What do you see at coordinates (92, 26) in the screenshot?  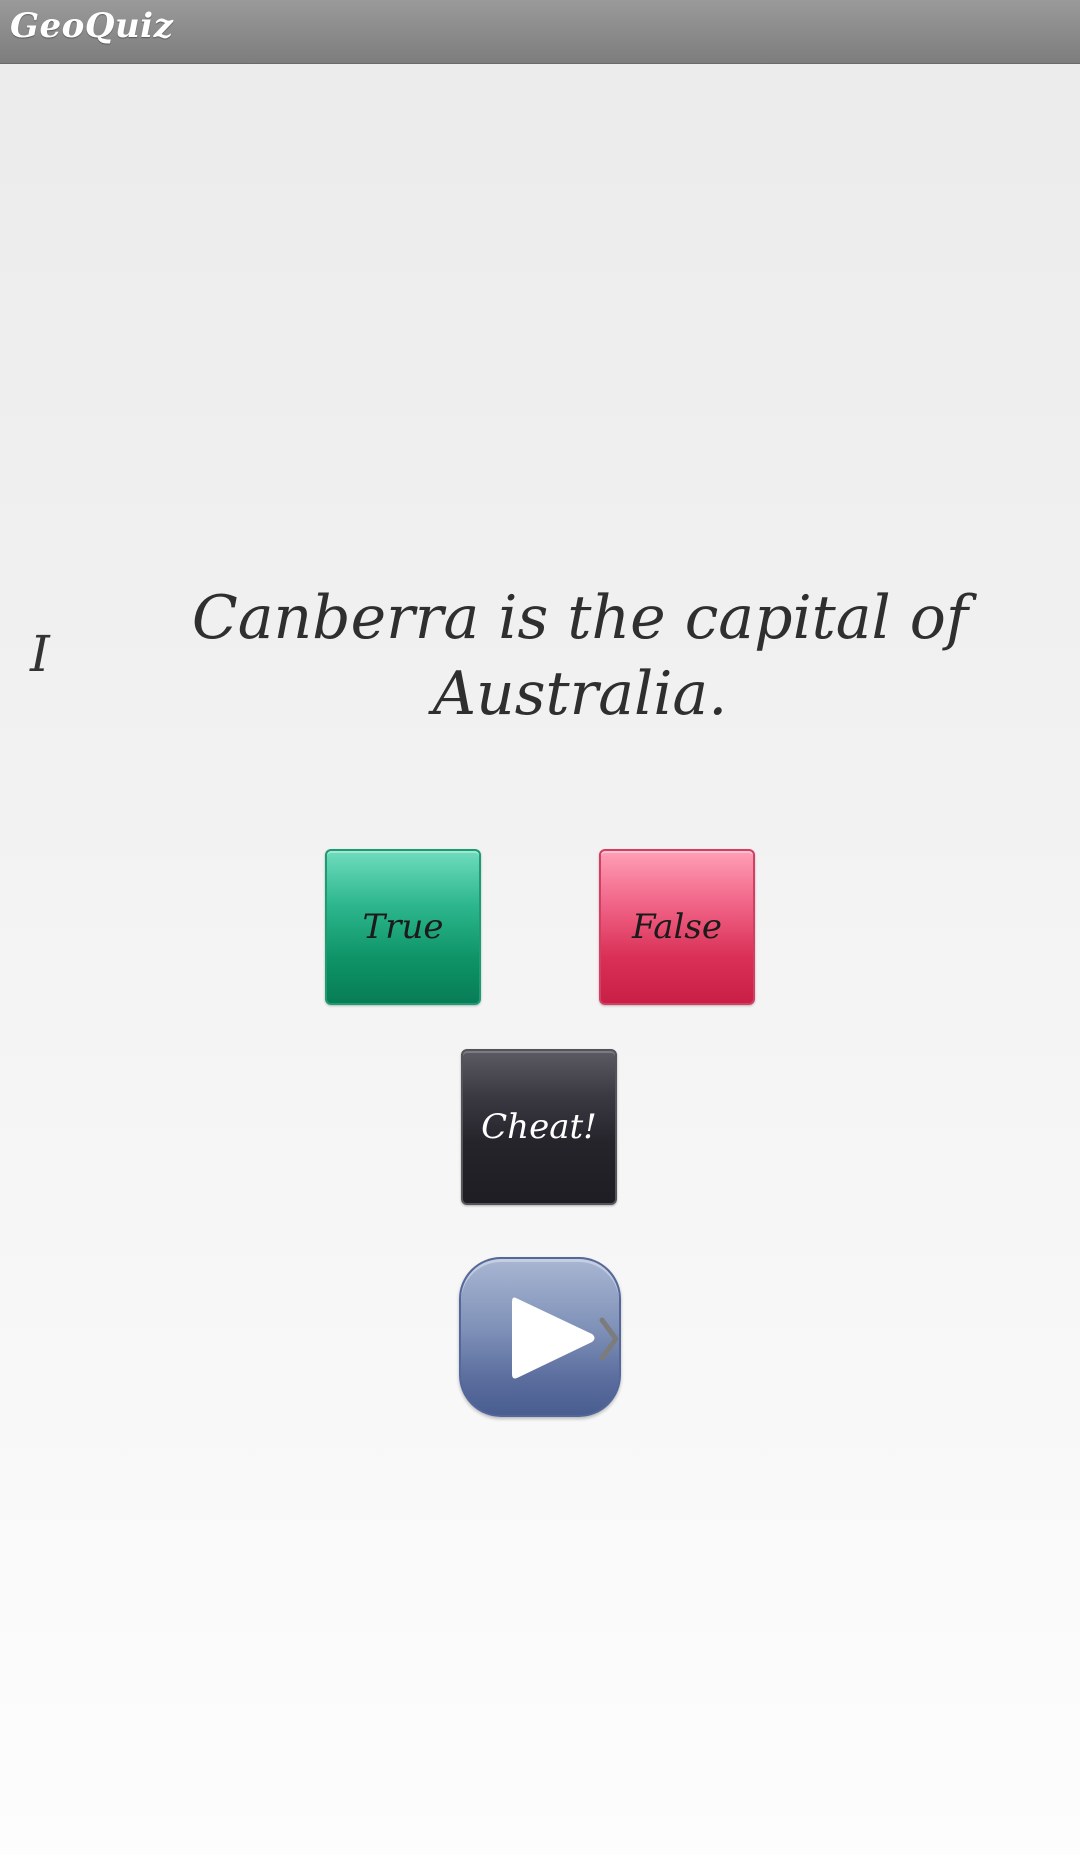 I see `app-title: GeoQuiz` at bounding box center [92, 26].